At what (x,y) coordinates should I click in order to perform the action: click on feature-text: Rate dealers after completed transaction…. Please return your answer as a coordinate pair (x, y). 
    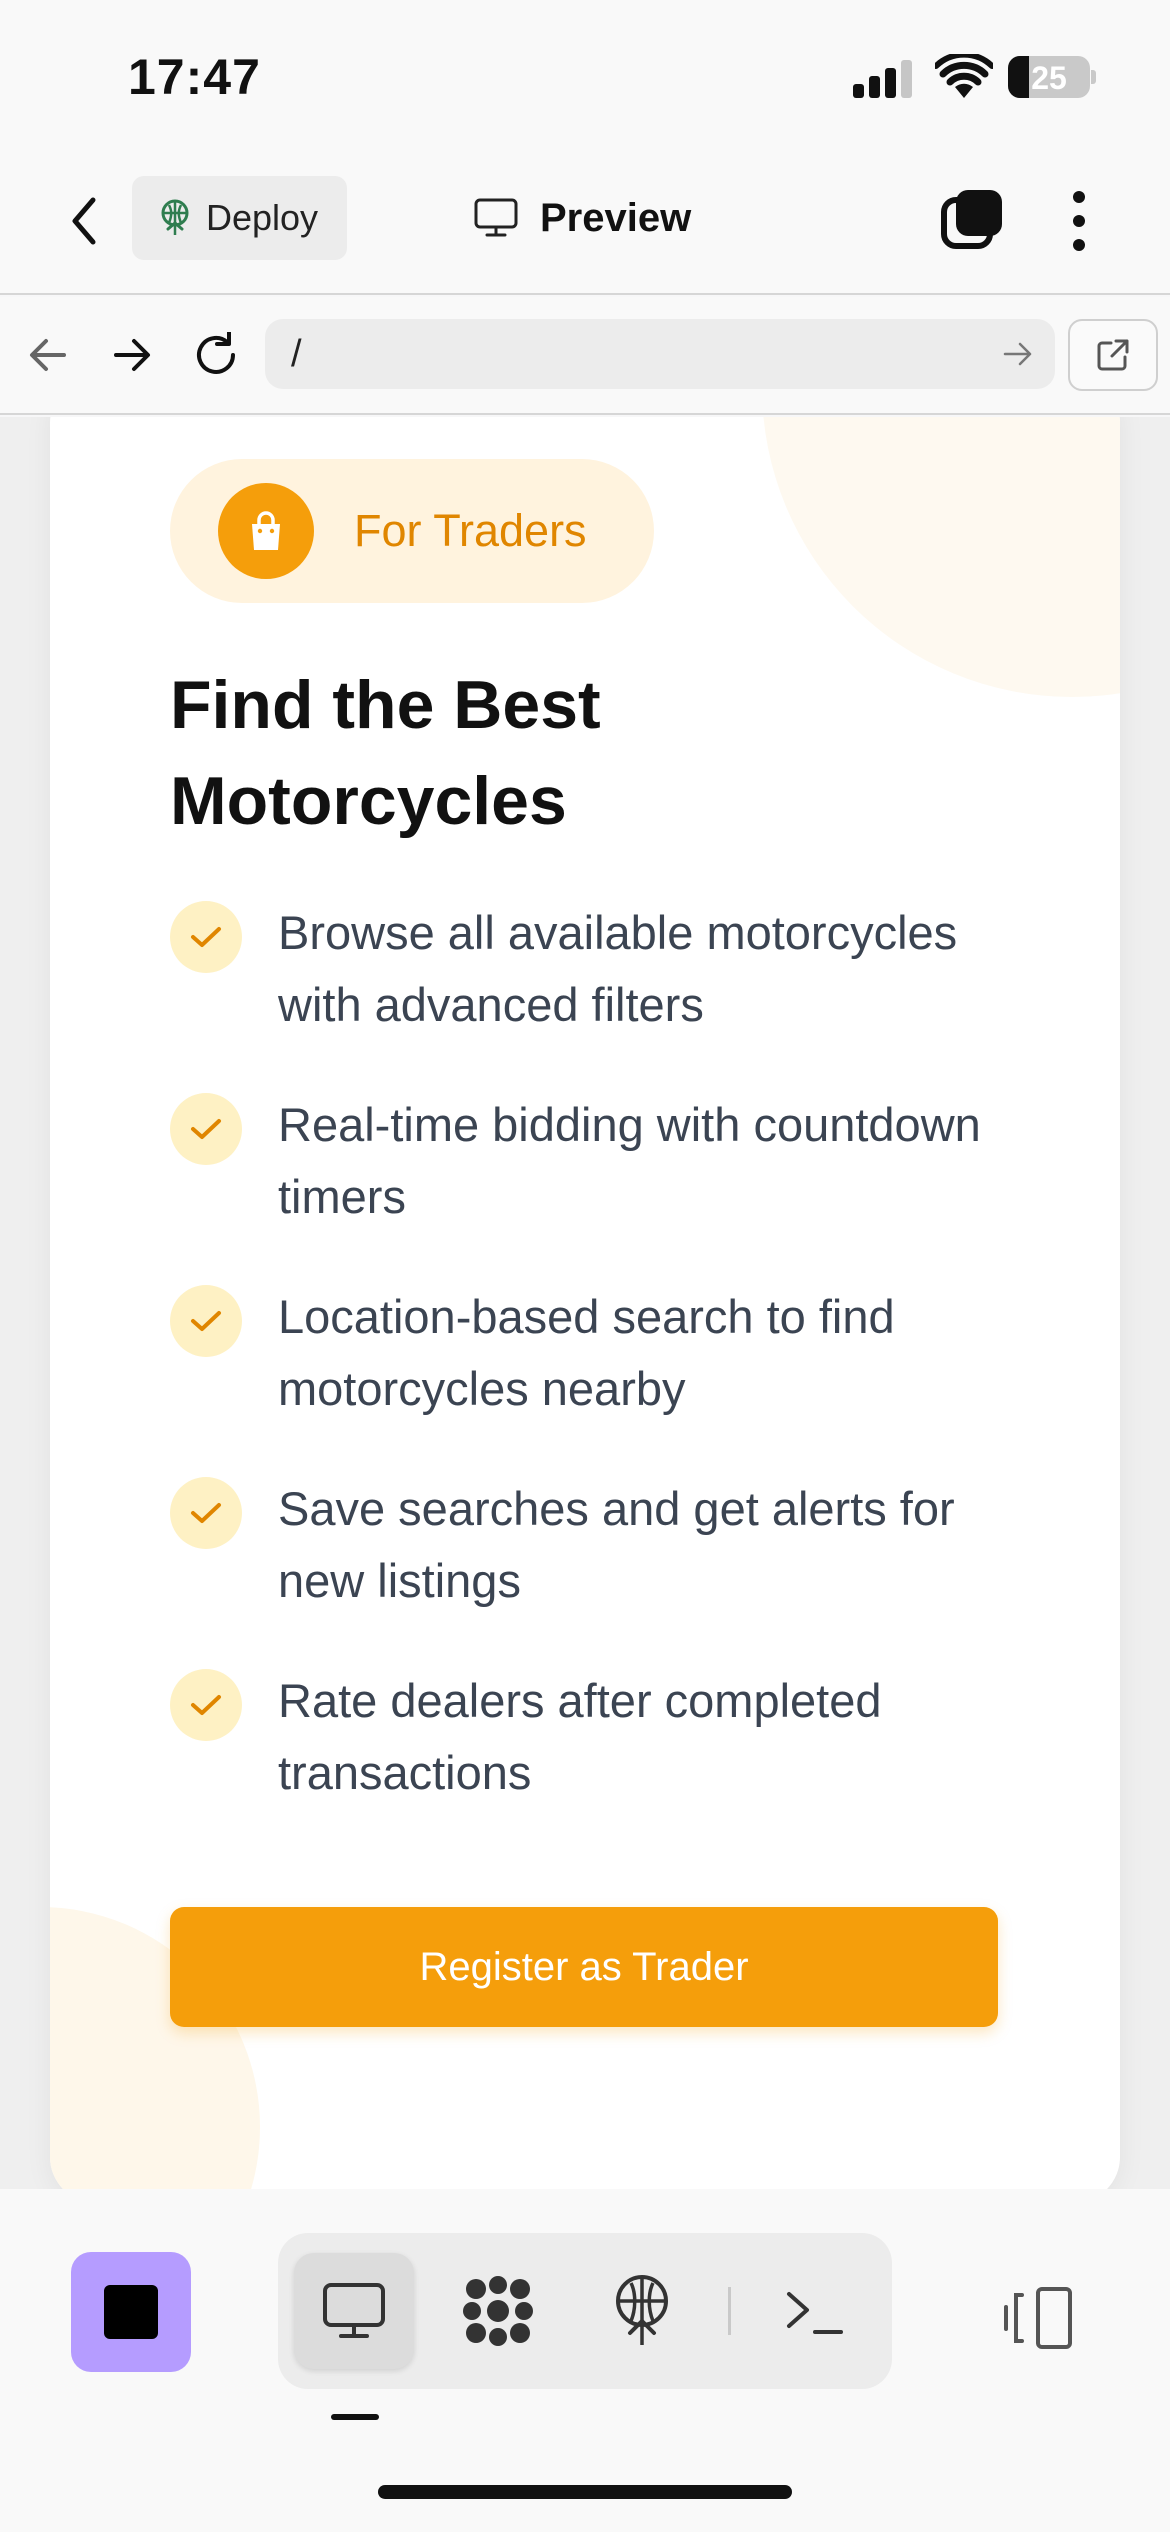
    Looking at the image, I should click on (580, 1736).